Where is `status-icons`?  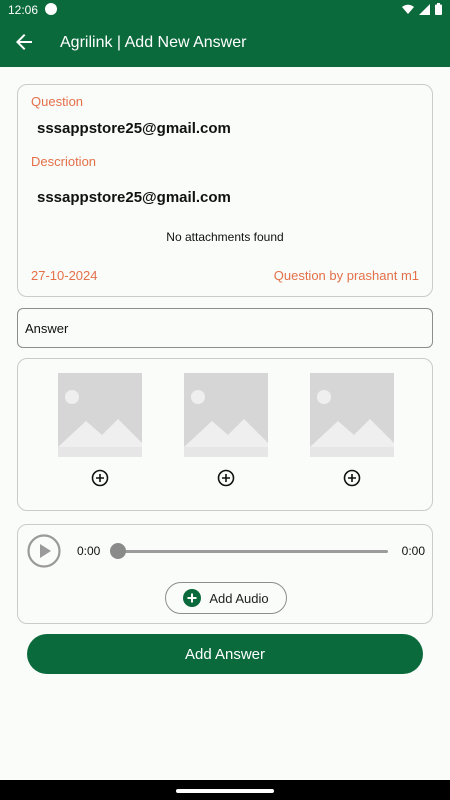 status-icons is located at coordinates (422, 9).